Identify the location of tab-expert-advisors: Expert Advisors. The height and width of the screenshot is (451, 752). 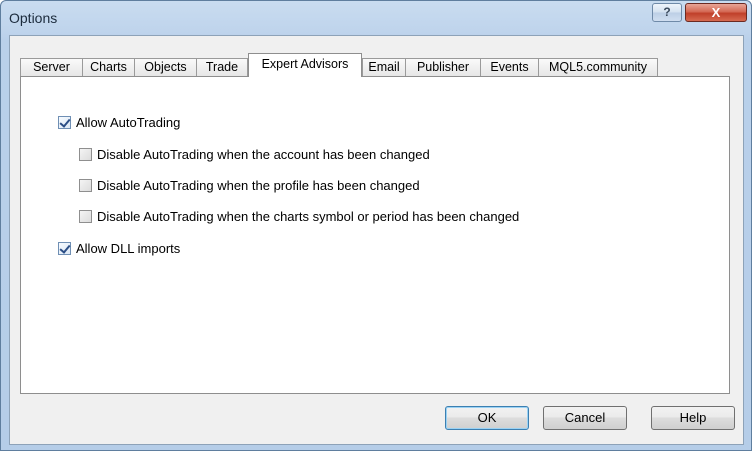
(305, 65).